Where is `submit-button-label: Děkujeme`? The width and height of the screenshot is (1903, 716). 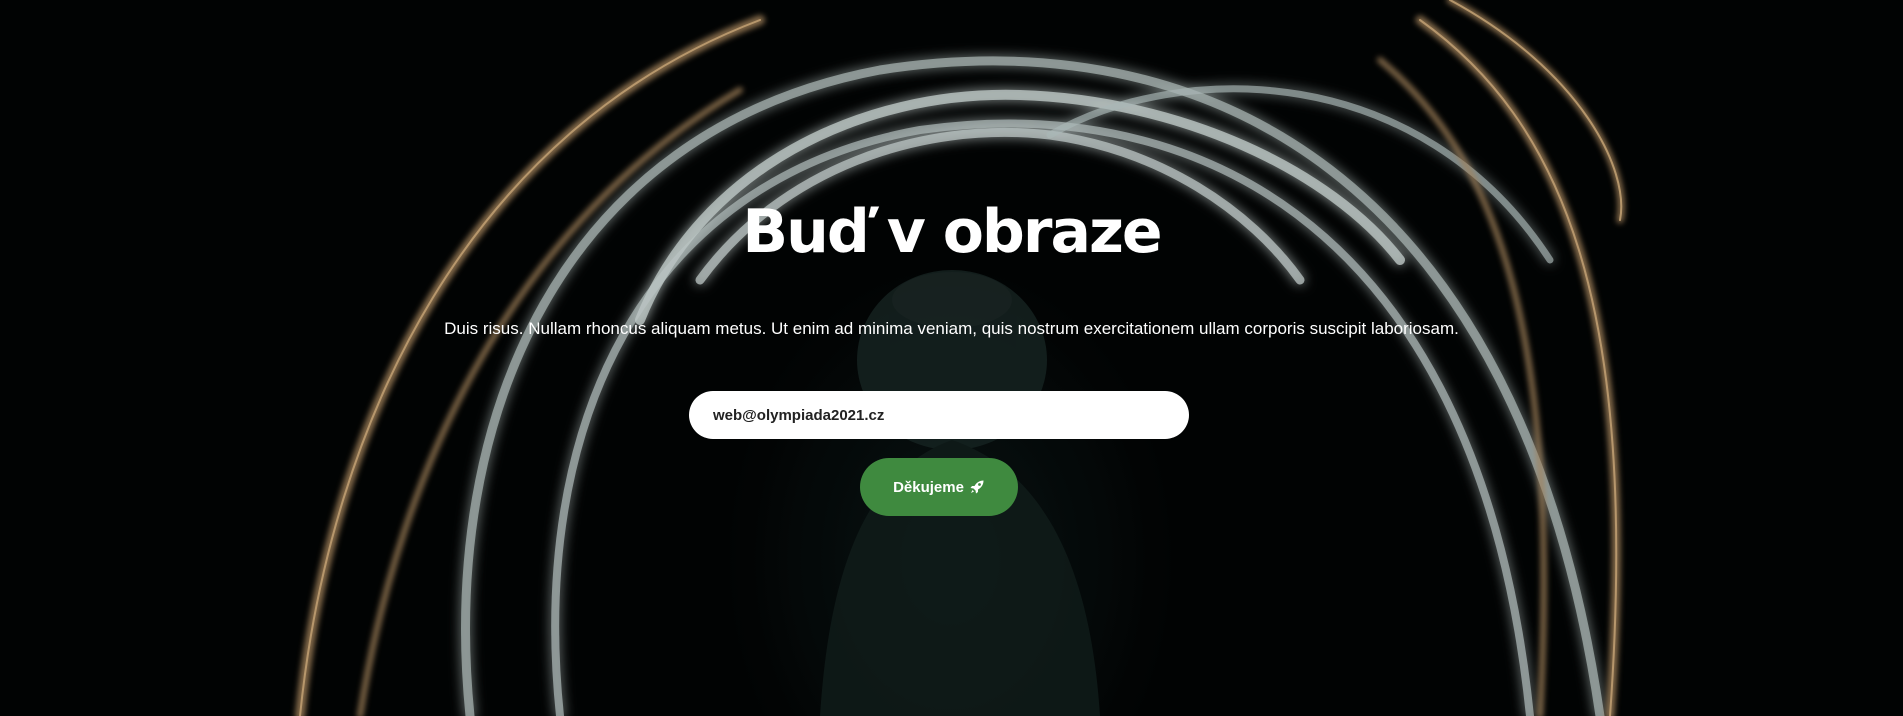
submit-button-label: Děkujeme is located at coordinates (928, 487).